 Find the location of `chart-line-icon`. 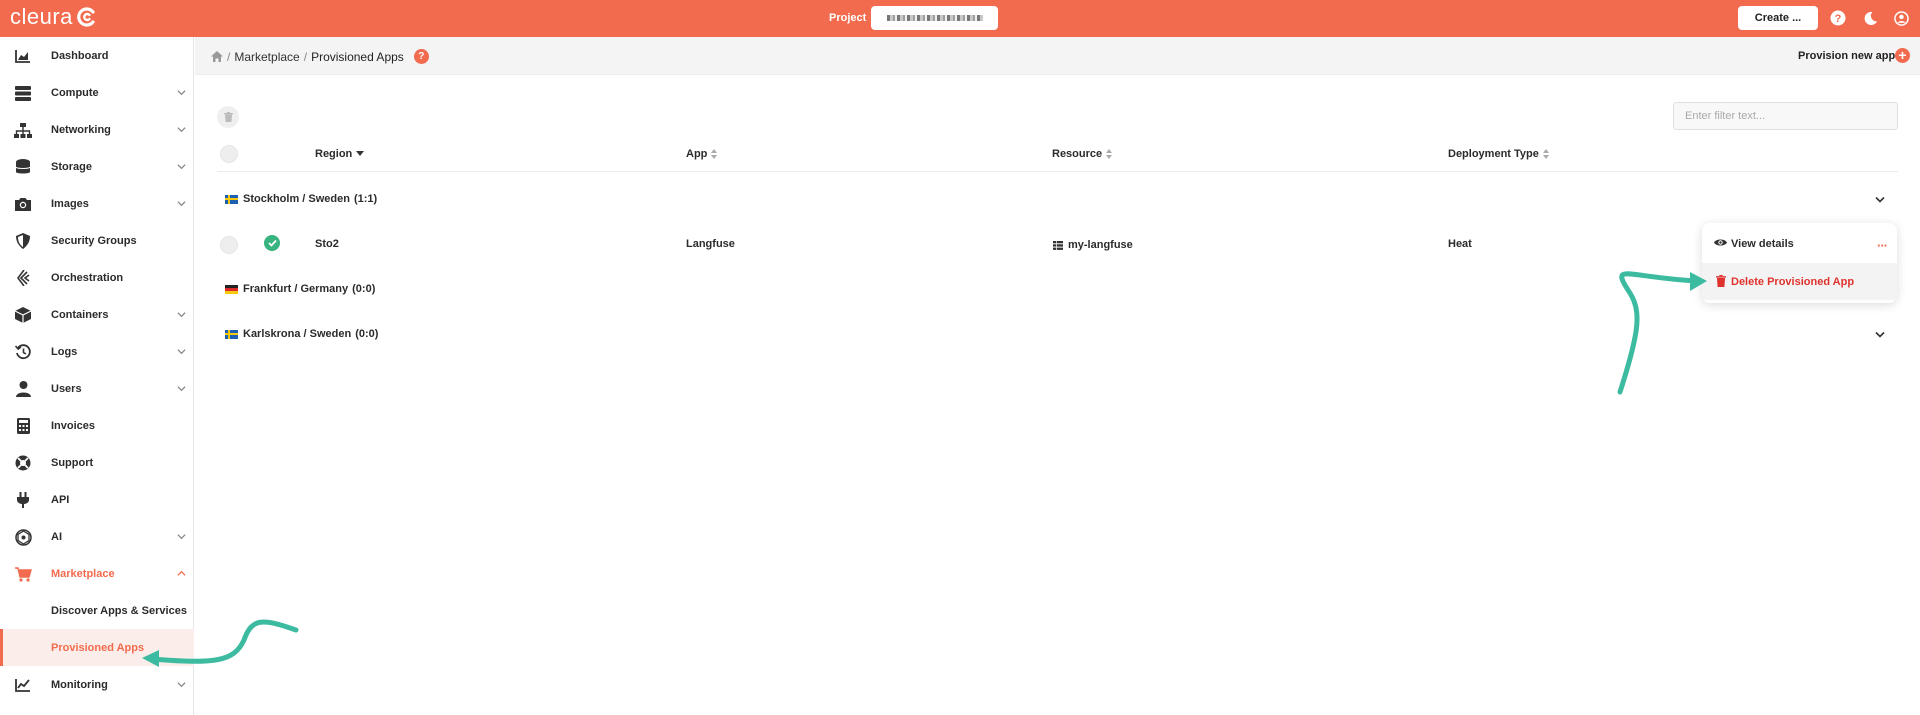

chart-line-icon is located at coordinates (23, 685).